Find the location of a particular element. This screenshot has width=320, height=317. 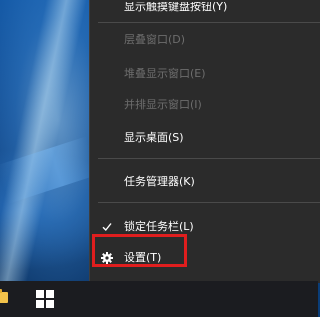

menu-item-stack-windows: 堆叠显示窗口(E) is located at coordinates (205, 74).